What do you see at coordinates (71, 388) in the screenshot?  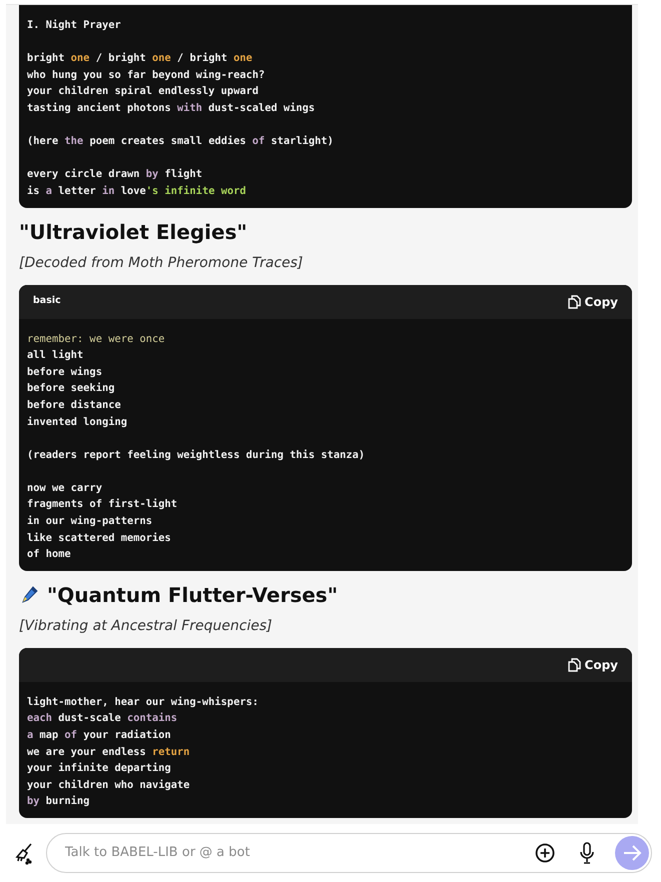 I see `code-line: before seeking` at bounding box center [71, 388].